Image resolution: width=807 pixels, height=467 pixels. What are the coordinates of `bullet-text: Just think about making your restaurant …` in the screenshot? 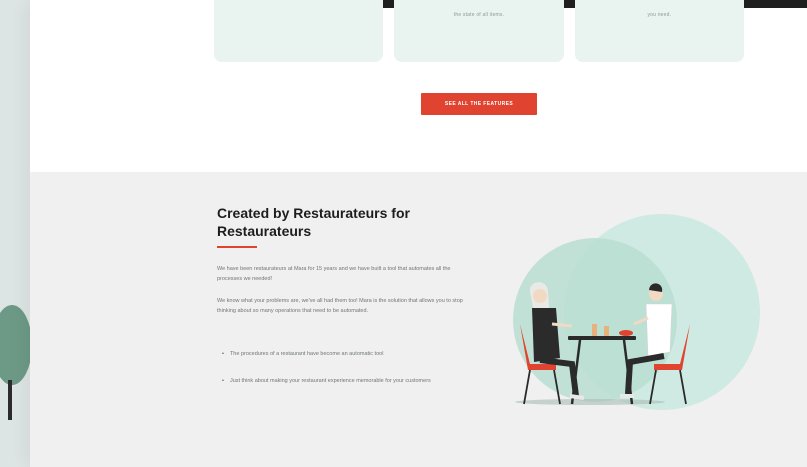 It's located at (330, 381).